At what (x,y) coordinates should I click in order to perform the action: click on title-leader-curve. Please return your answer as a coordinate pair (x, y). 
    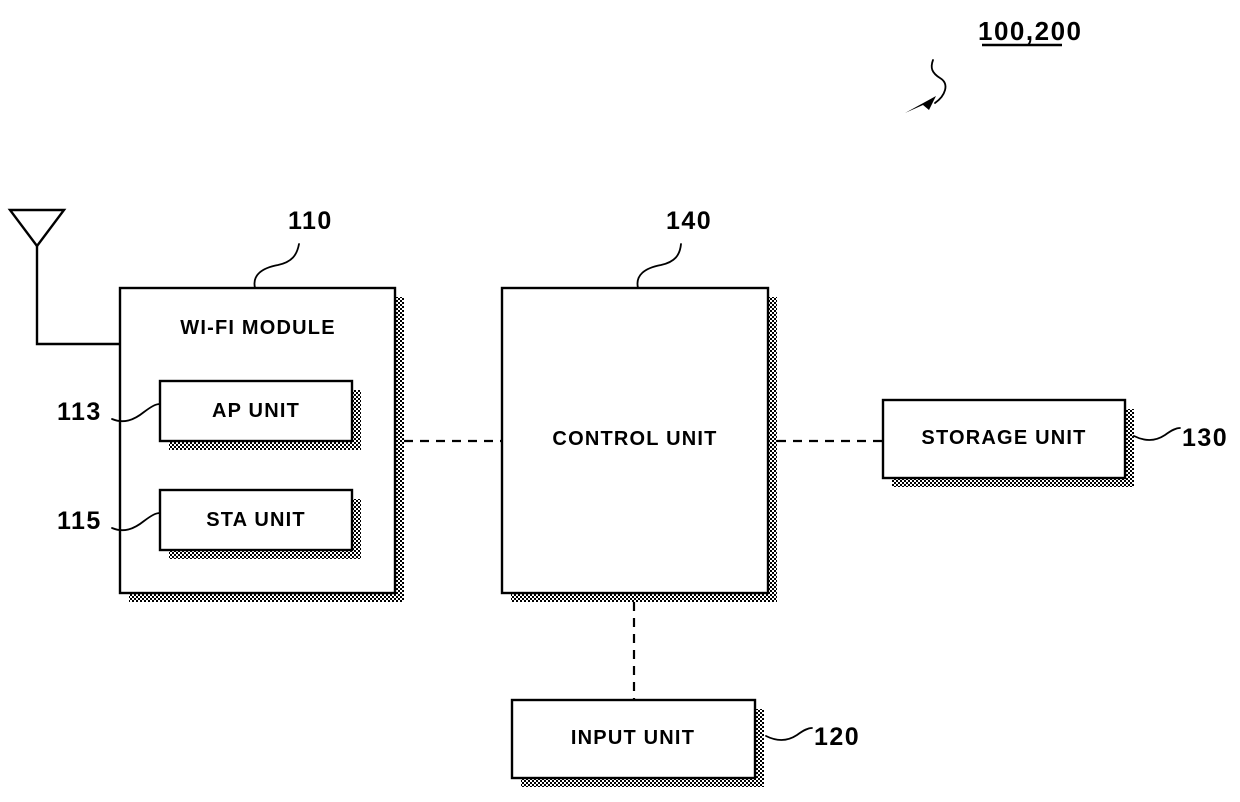
    Looking at the image, I should click on (938, 81).